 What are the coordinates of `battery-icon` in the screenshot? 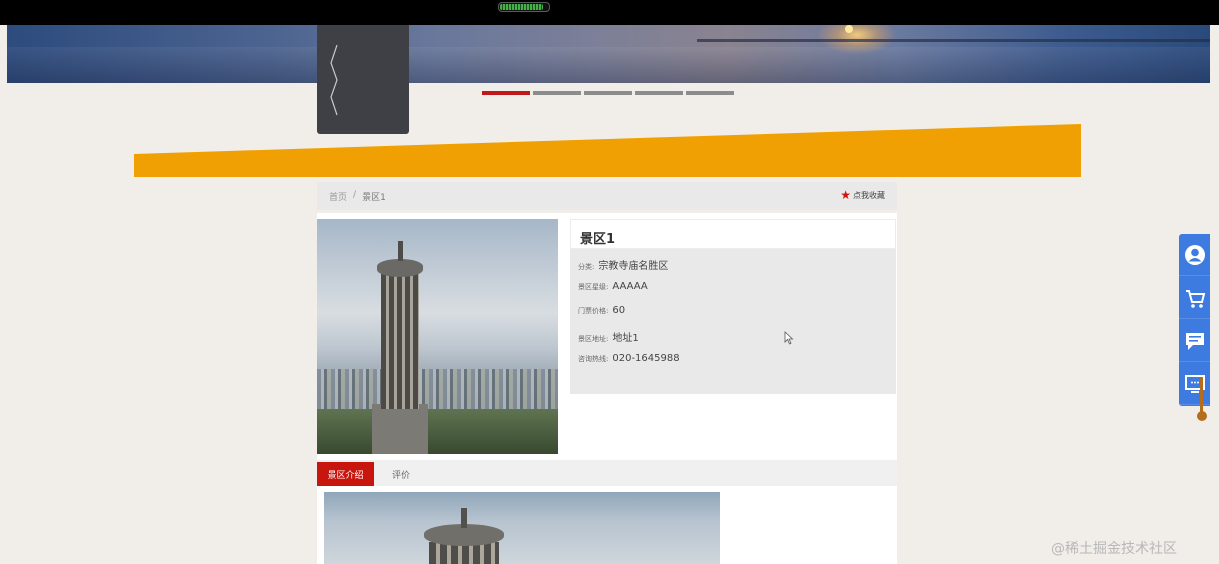 It's located at (524, 7).